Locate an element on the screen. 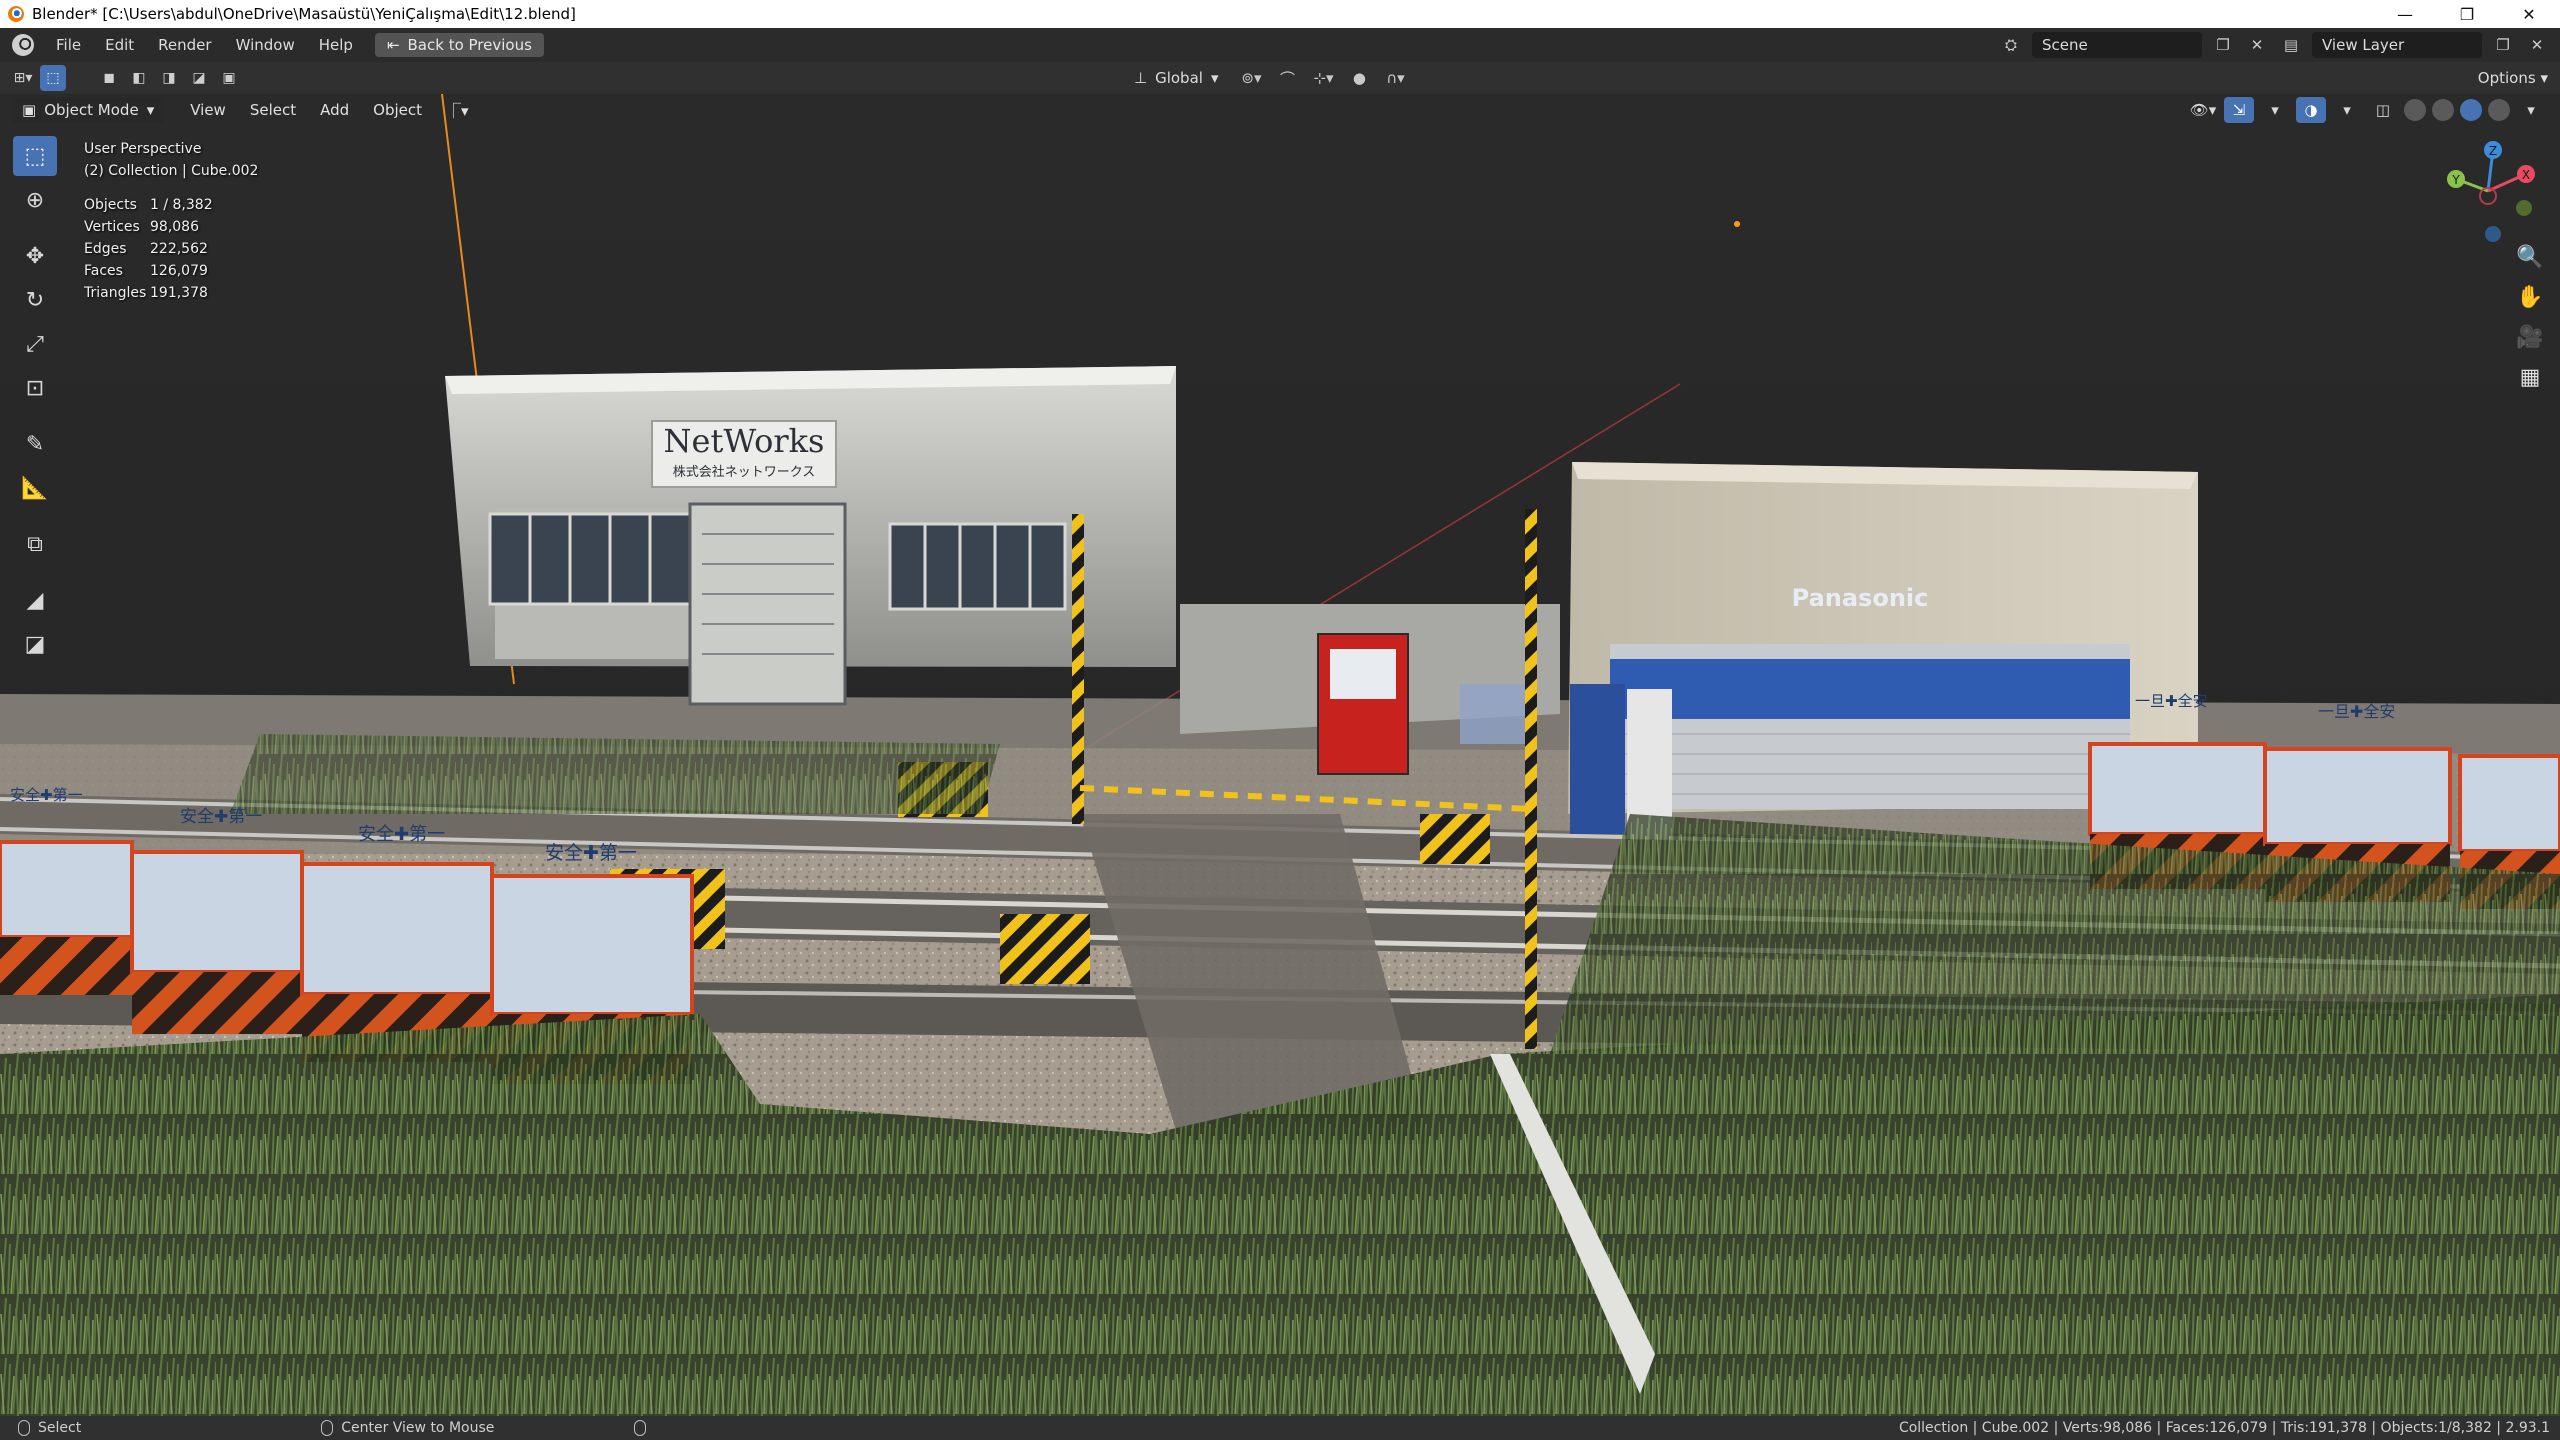 This screenshot has height=1440, width=2560. barrier-label-right-1: 一旦✚全安 is located at coordinates (2171, 701).